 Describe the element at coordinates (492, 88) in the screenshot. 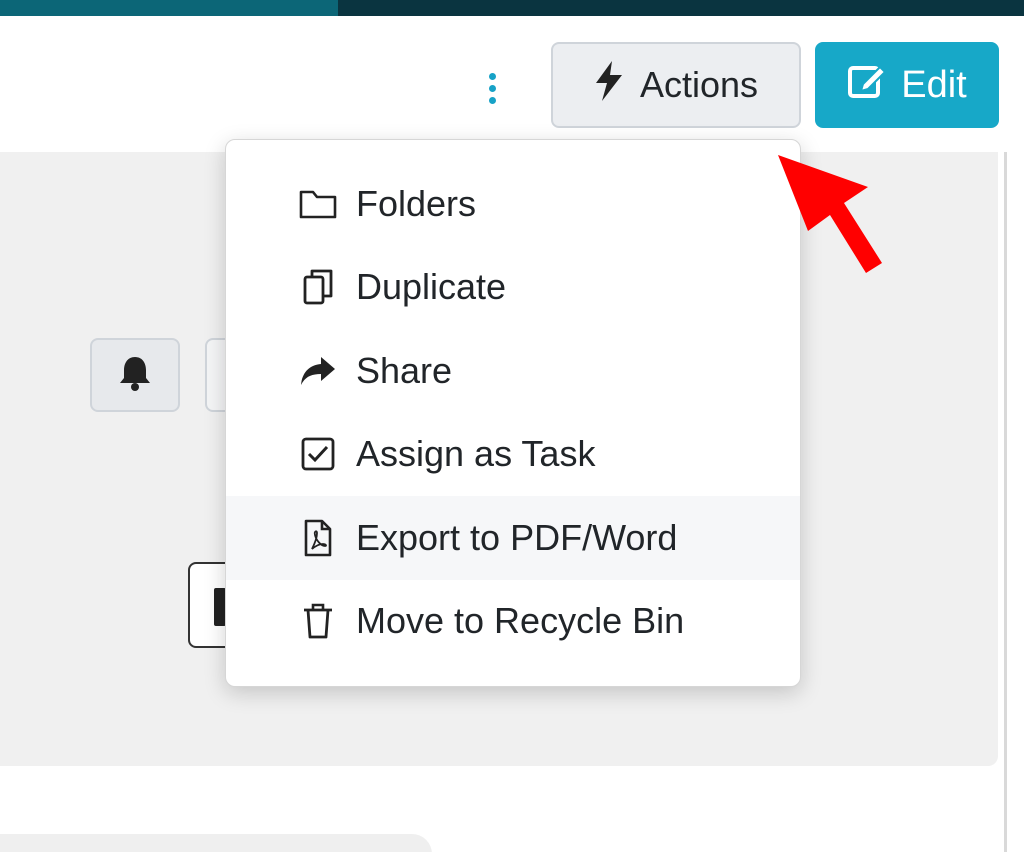

I see `more-options-icon` at that location.